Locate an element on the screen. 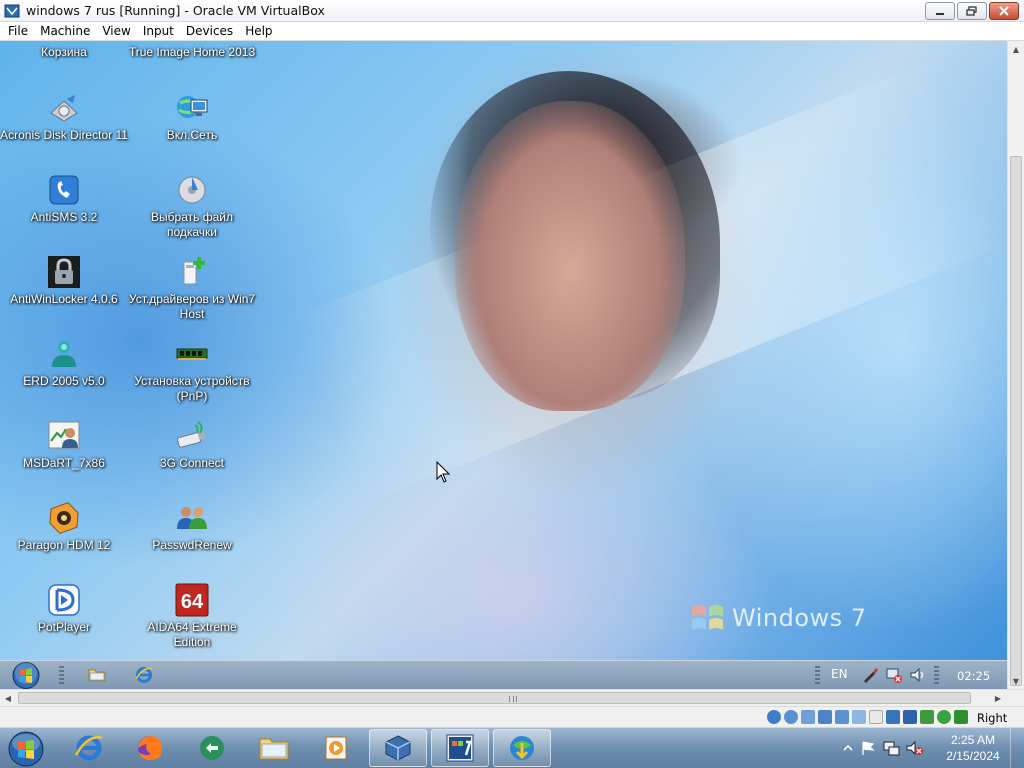  desktop-icon-true-image: True Image Home 2013 is located at coordinates (192, 52).